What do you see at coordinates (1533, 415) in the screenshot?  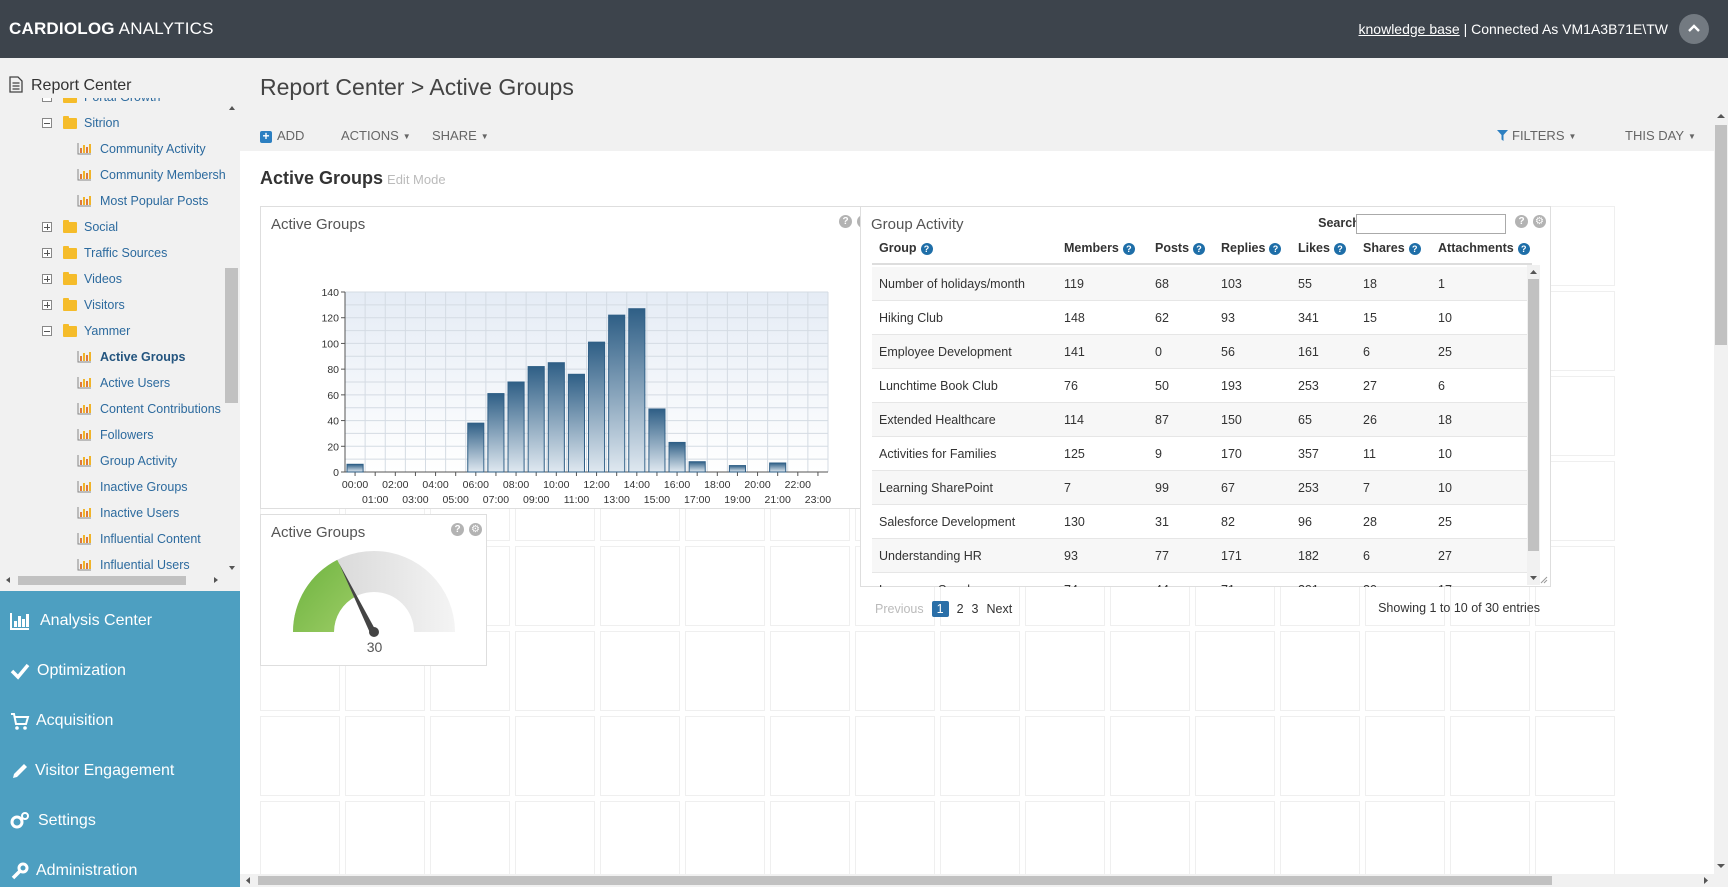 I see `table-scroll-thumb` at bounding box center [1533, 415].